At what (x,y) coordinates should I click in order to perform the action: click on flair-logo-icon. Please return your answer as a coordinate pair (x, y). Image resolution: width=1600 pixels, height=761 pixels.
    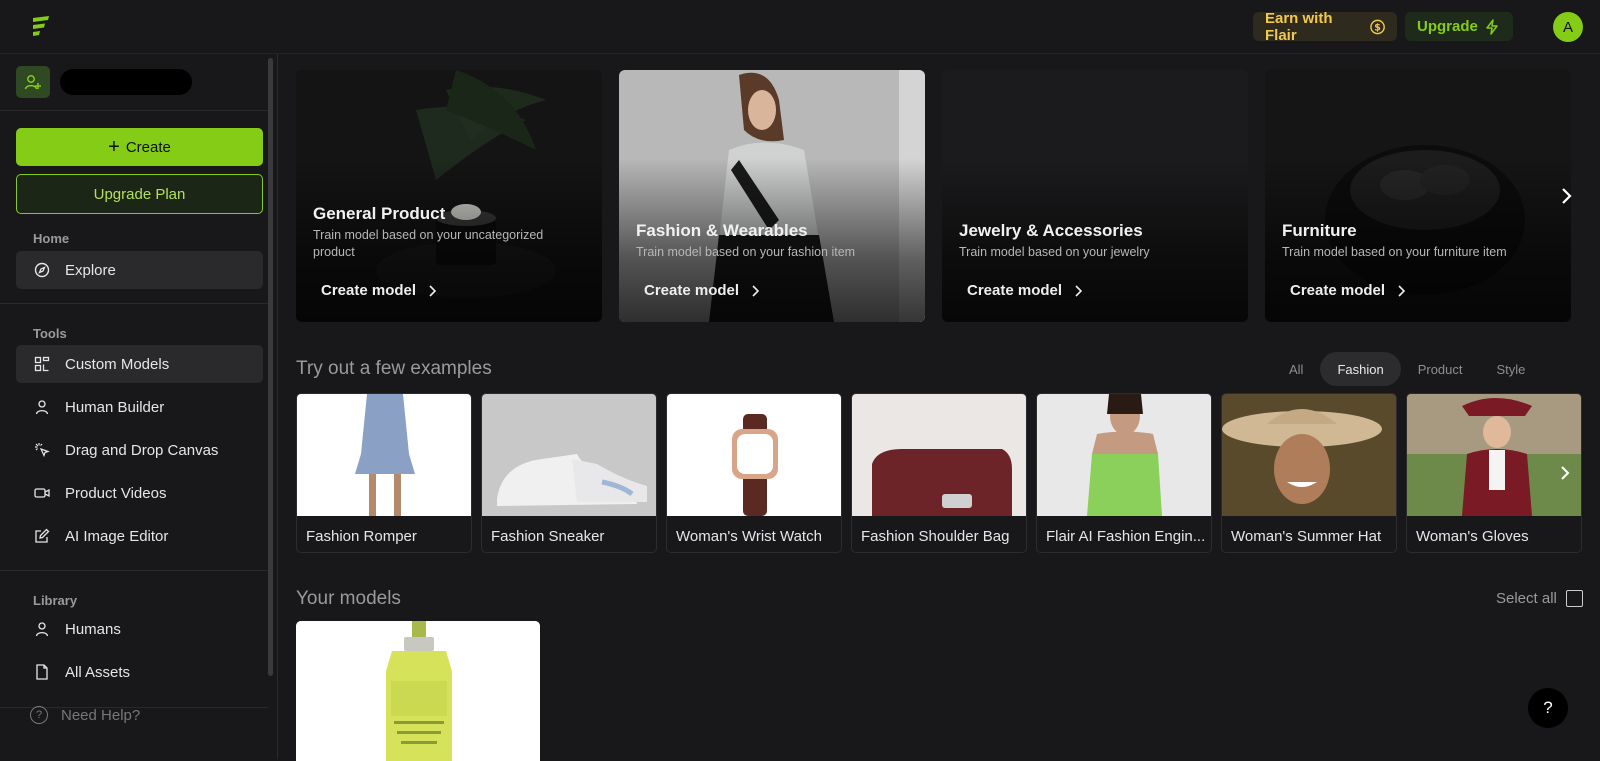
    Looking at the image, I should click on (41, 26).